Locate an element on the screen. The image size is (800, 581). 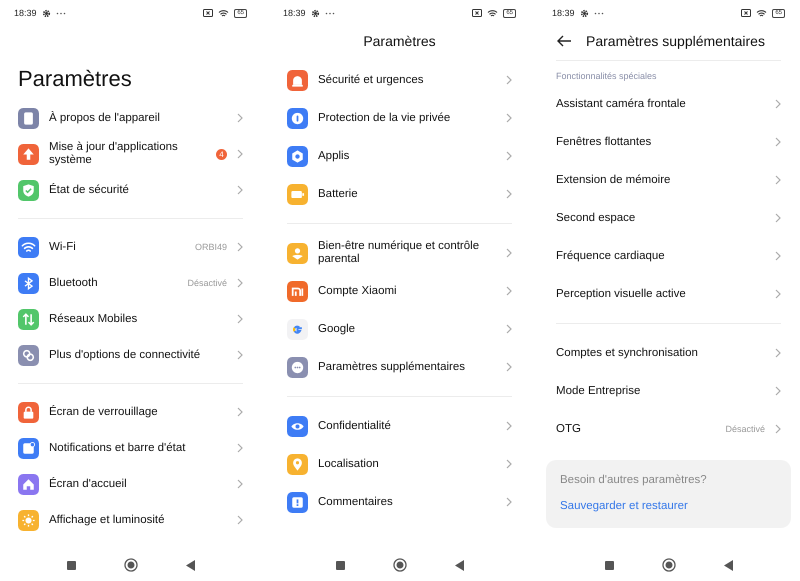
settings-row: Perception visuelle active is located at coordinates (668, 294).